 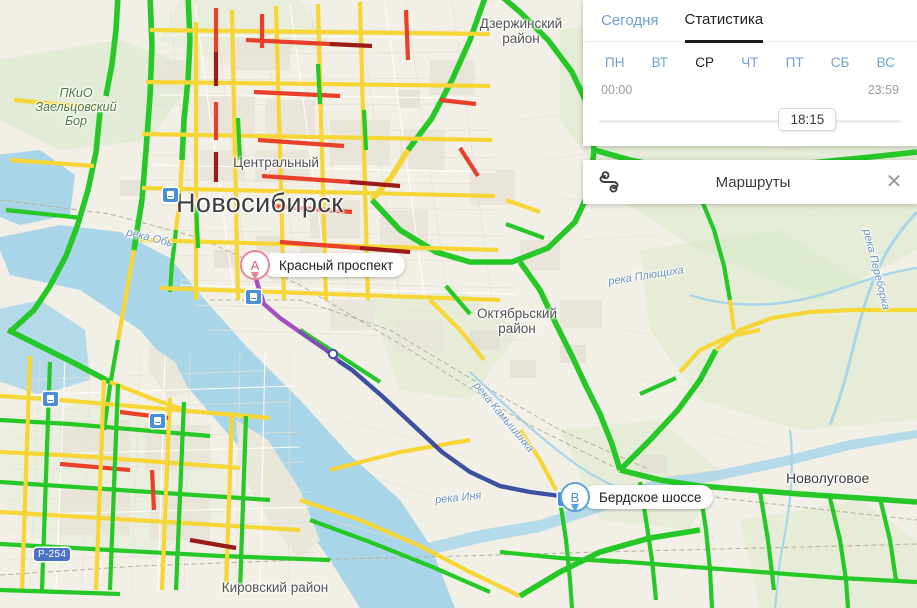 I want to click on marker-b-pin: B, so click(x=575, y=497).